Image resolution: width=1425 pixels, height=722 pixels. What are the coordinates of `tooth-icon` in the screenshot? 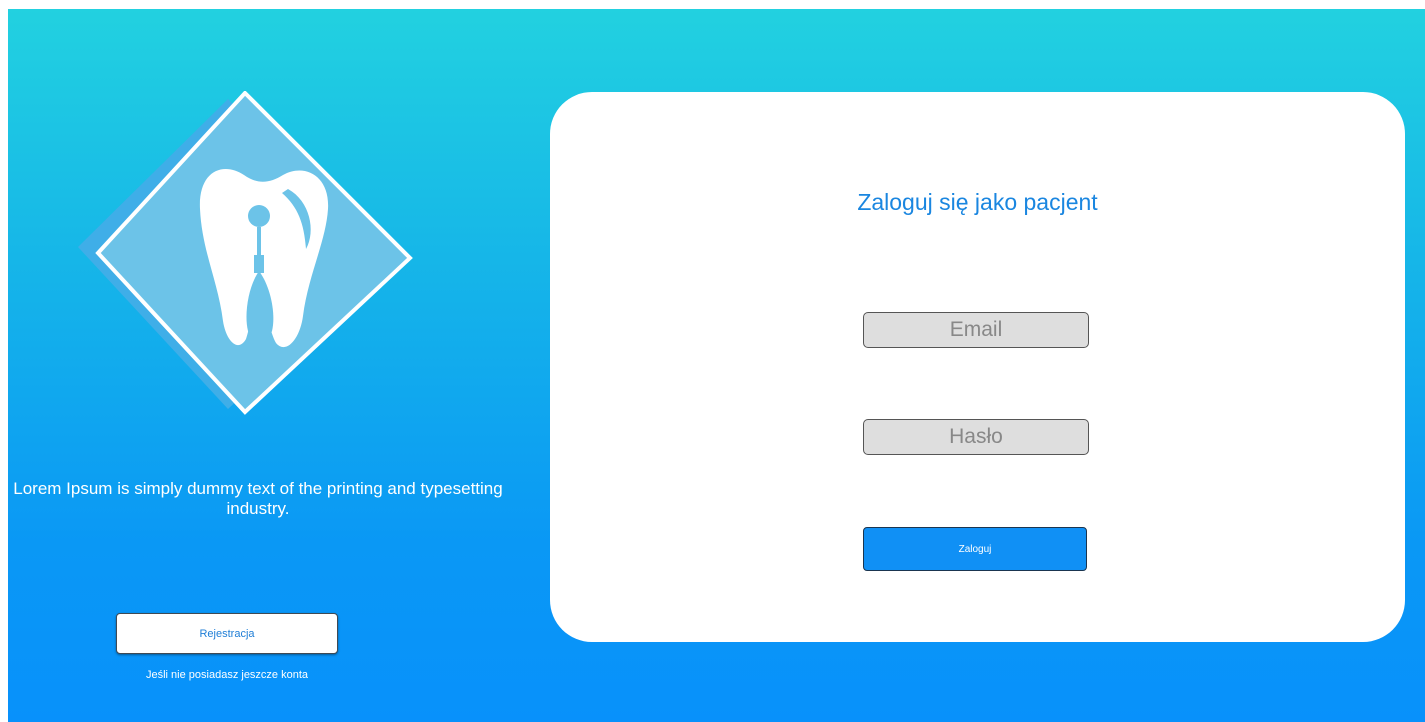 It's located at (245, 253).